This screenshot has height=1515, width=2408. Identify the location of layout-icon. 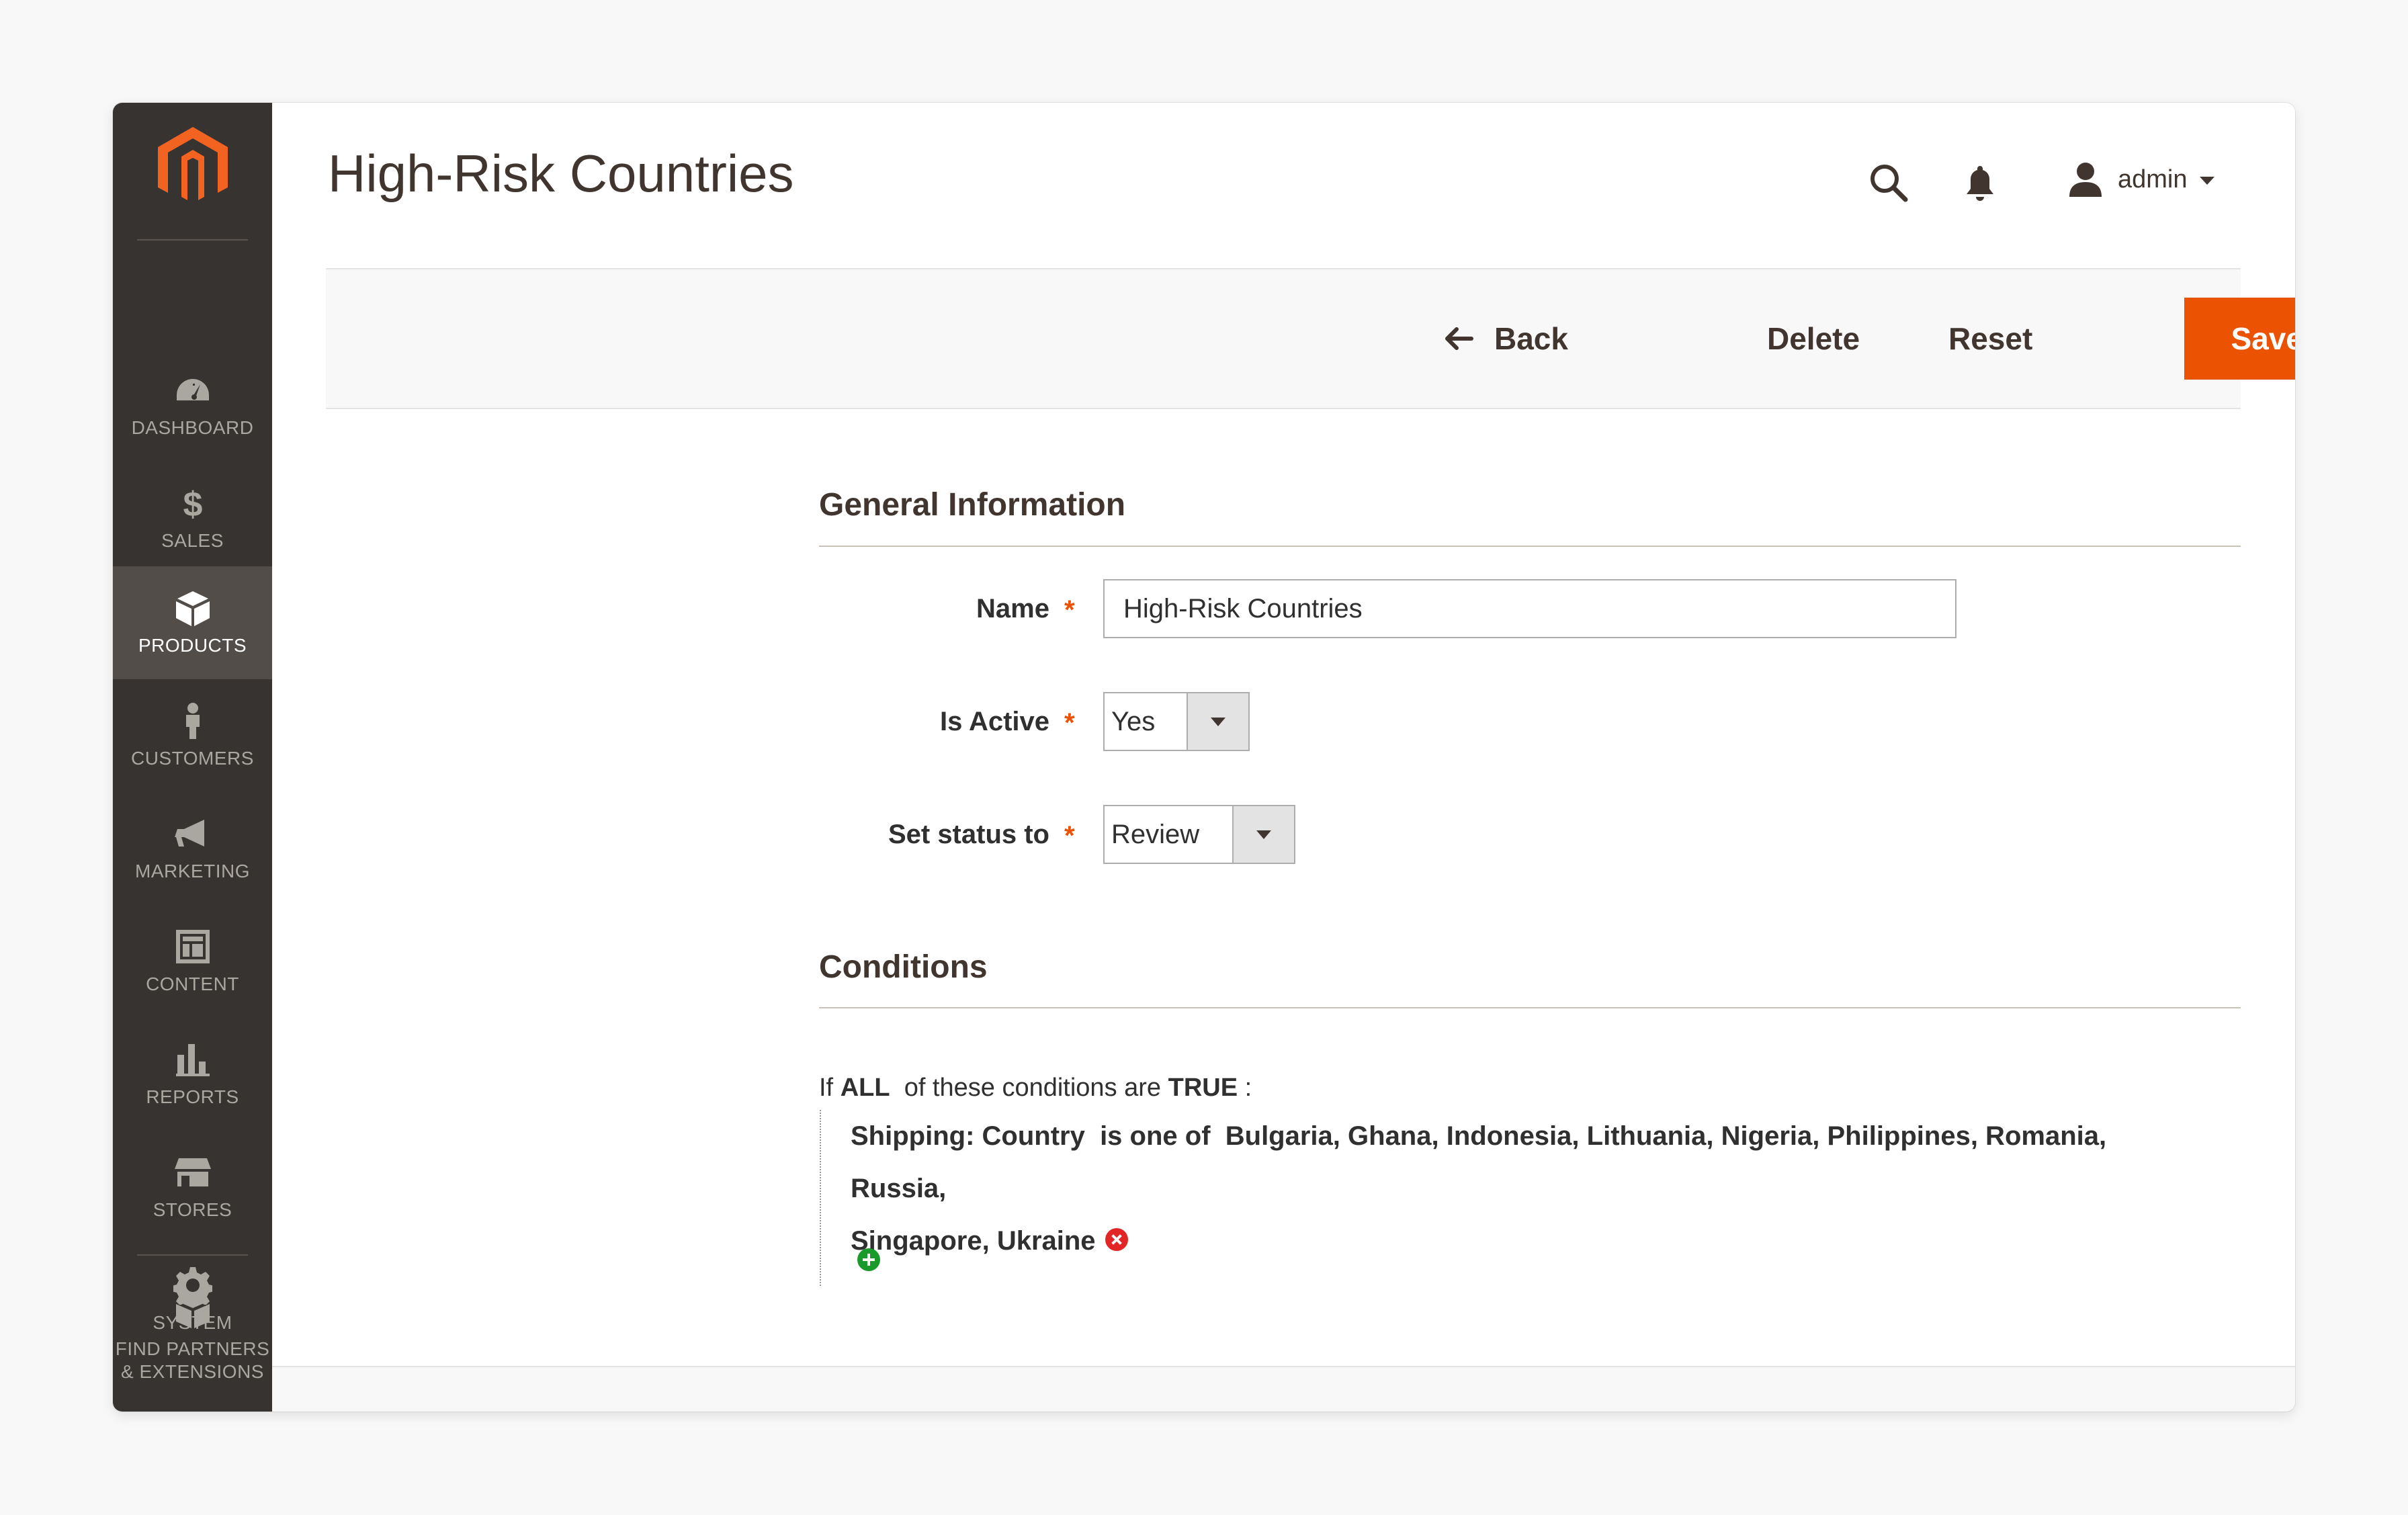
(193, 946).